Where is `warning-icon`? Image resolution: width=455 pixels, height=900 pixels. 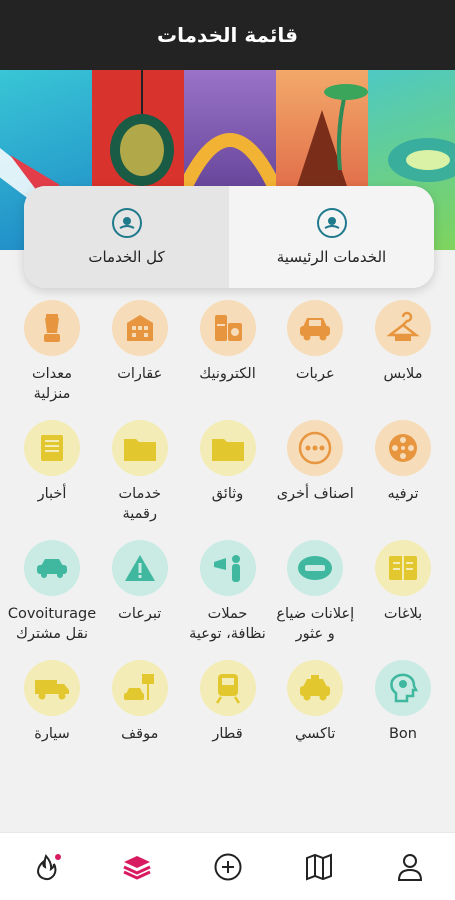
warning-icon is located at coordinates (139, 568).